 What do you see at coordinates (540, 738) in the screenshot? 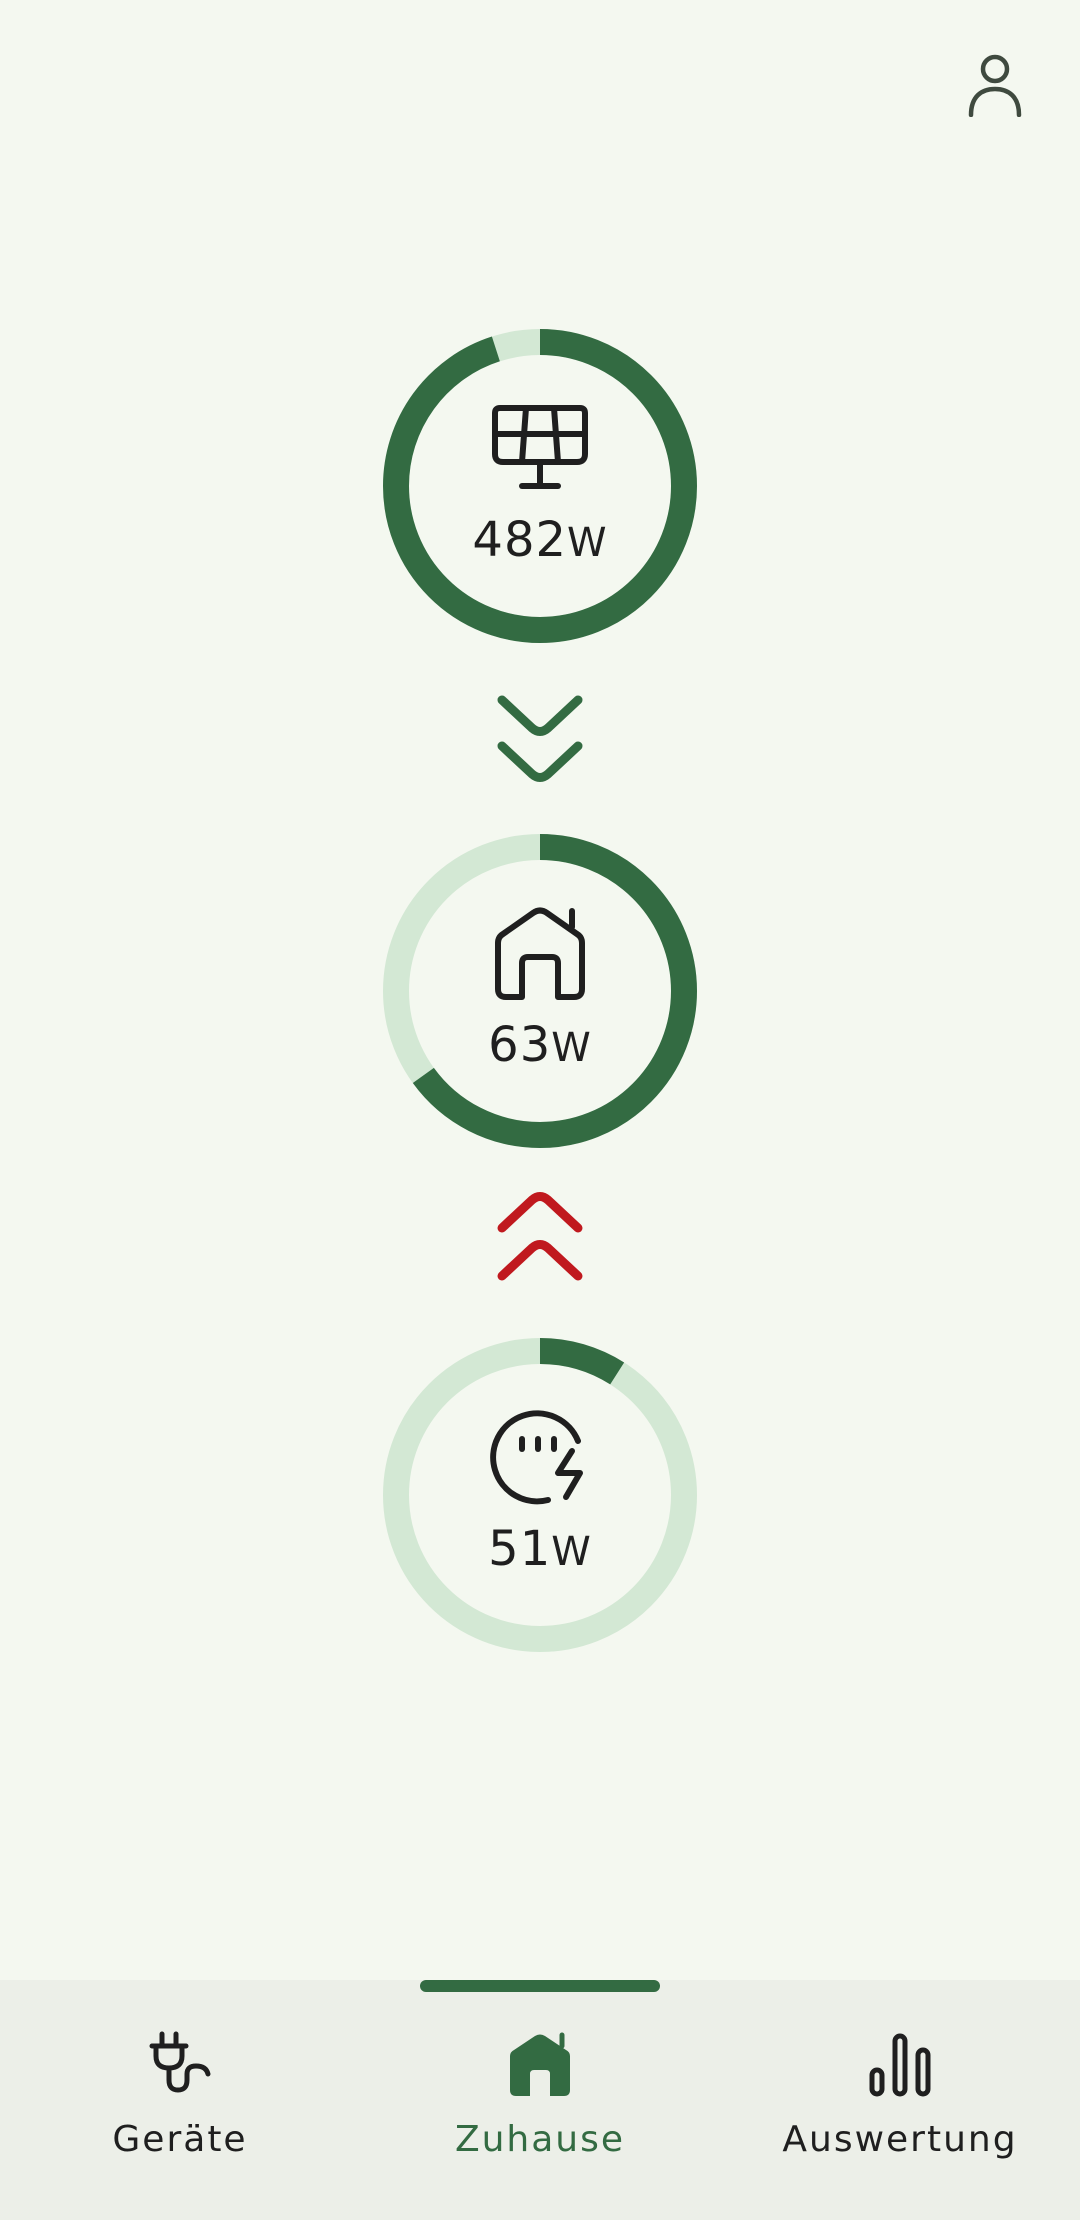
I see `double-chevron-down-icon` at bounding box center [540, 738].